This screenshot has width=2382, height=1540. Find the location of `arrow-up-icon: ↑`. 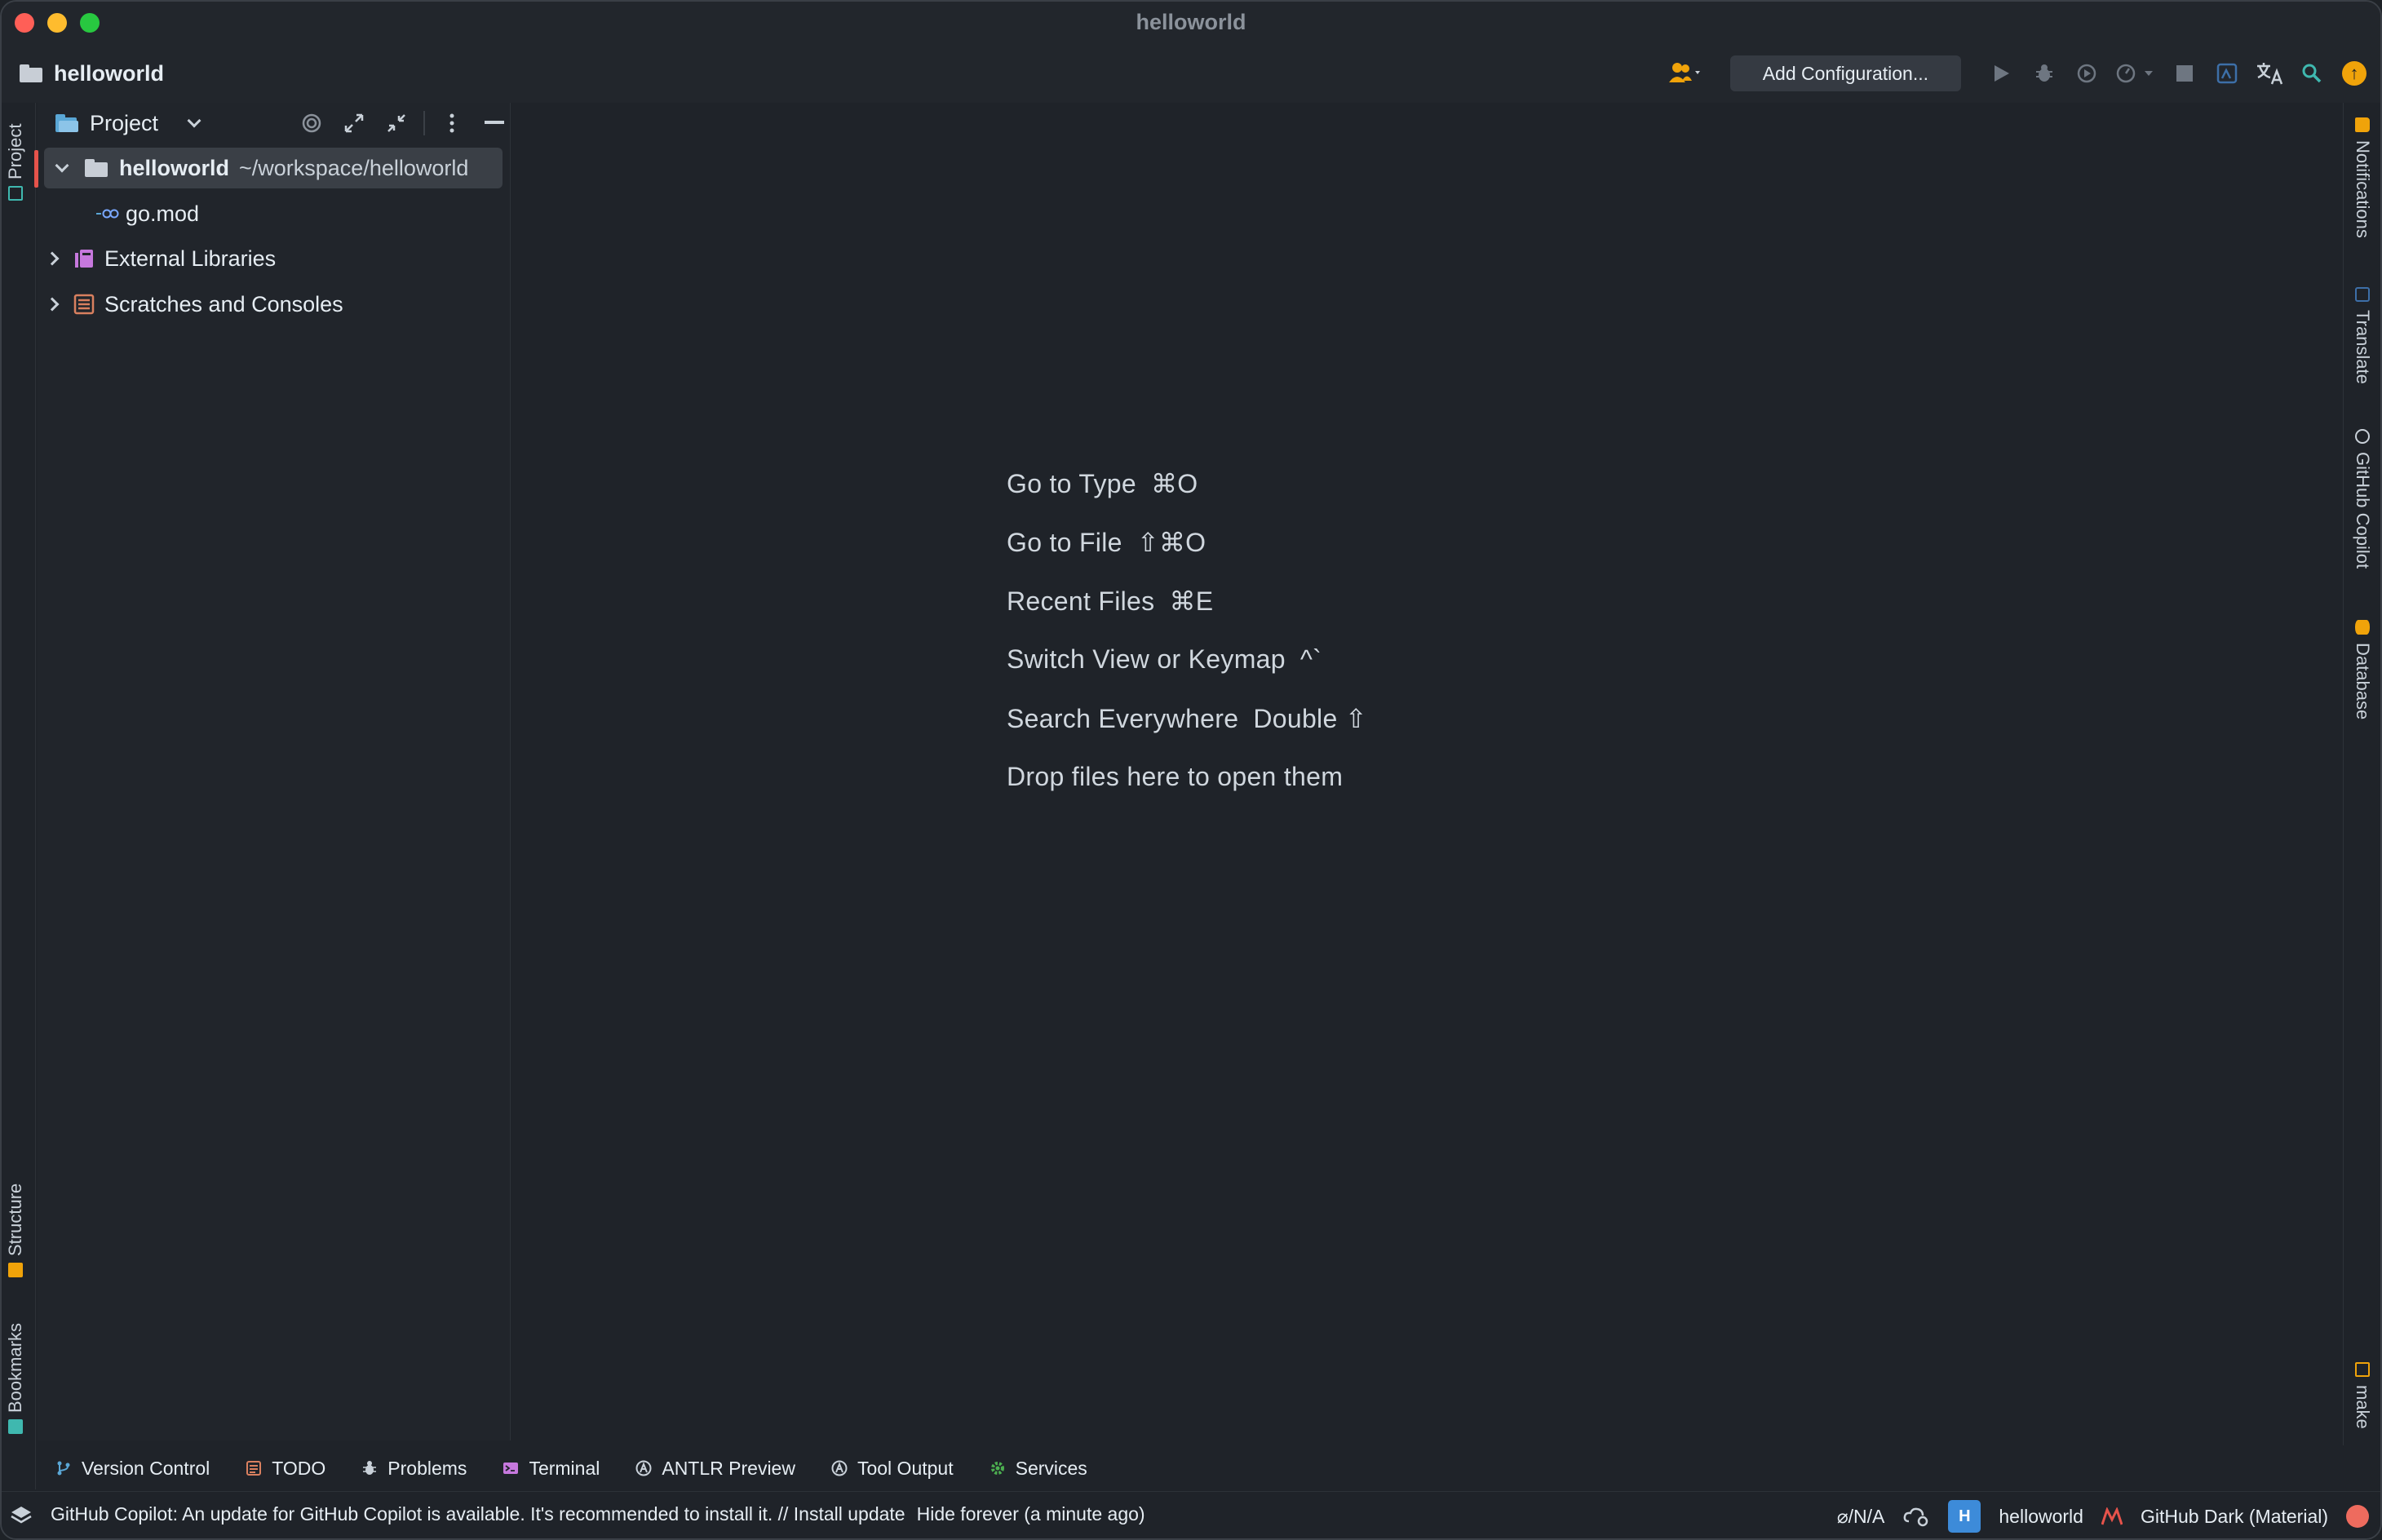

arrow-up-icon: ↑ is located at coordinates (2354, 73).